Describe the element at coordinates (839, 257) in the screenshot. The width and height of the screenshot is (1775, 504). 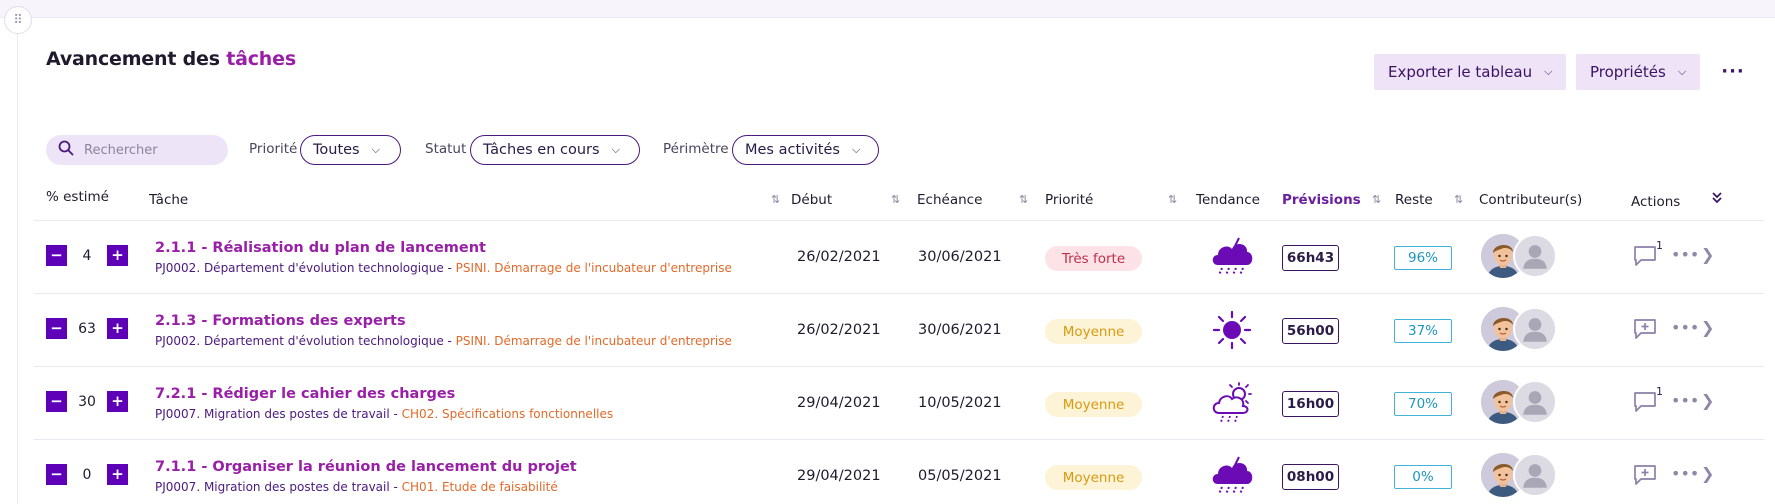
I see `start-date: 26/02/2021` at that location.